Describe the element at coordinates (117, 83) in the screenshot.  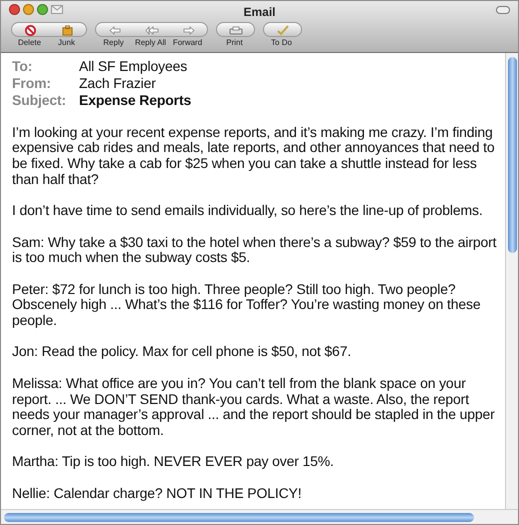
I see `header-value: Zach Frazier` at that location.